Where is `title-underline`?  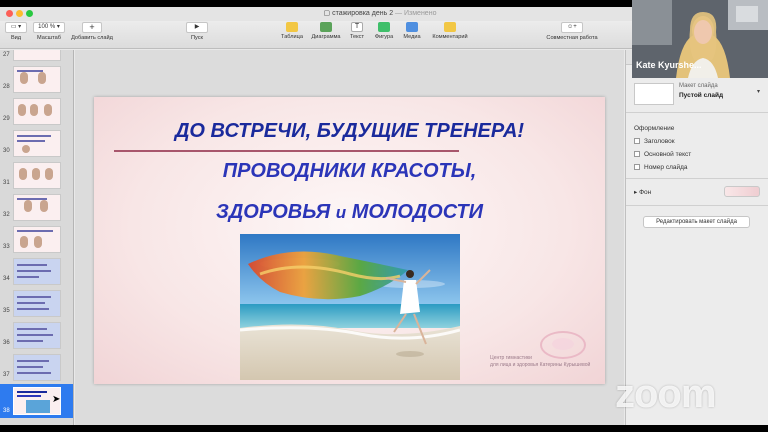
title-underline is located at coordinates (286, 151).